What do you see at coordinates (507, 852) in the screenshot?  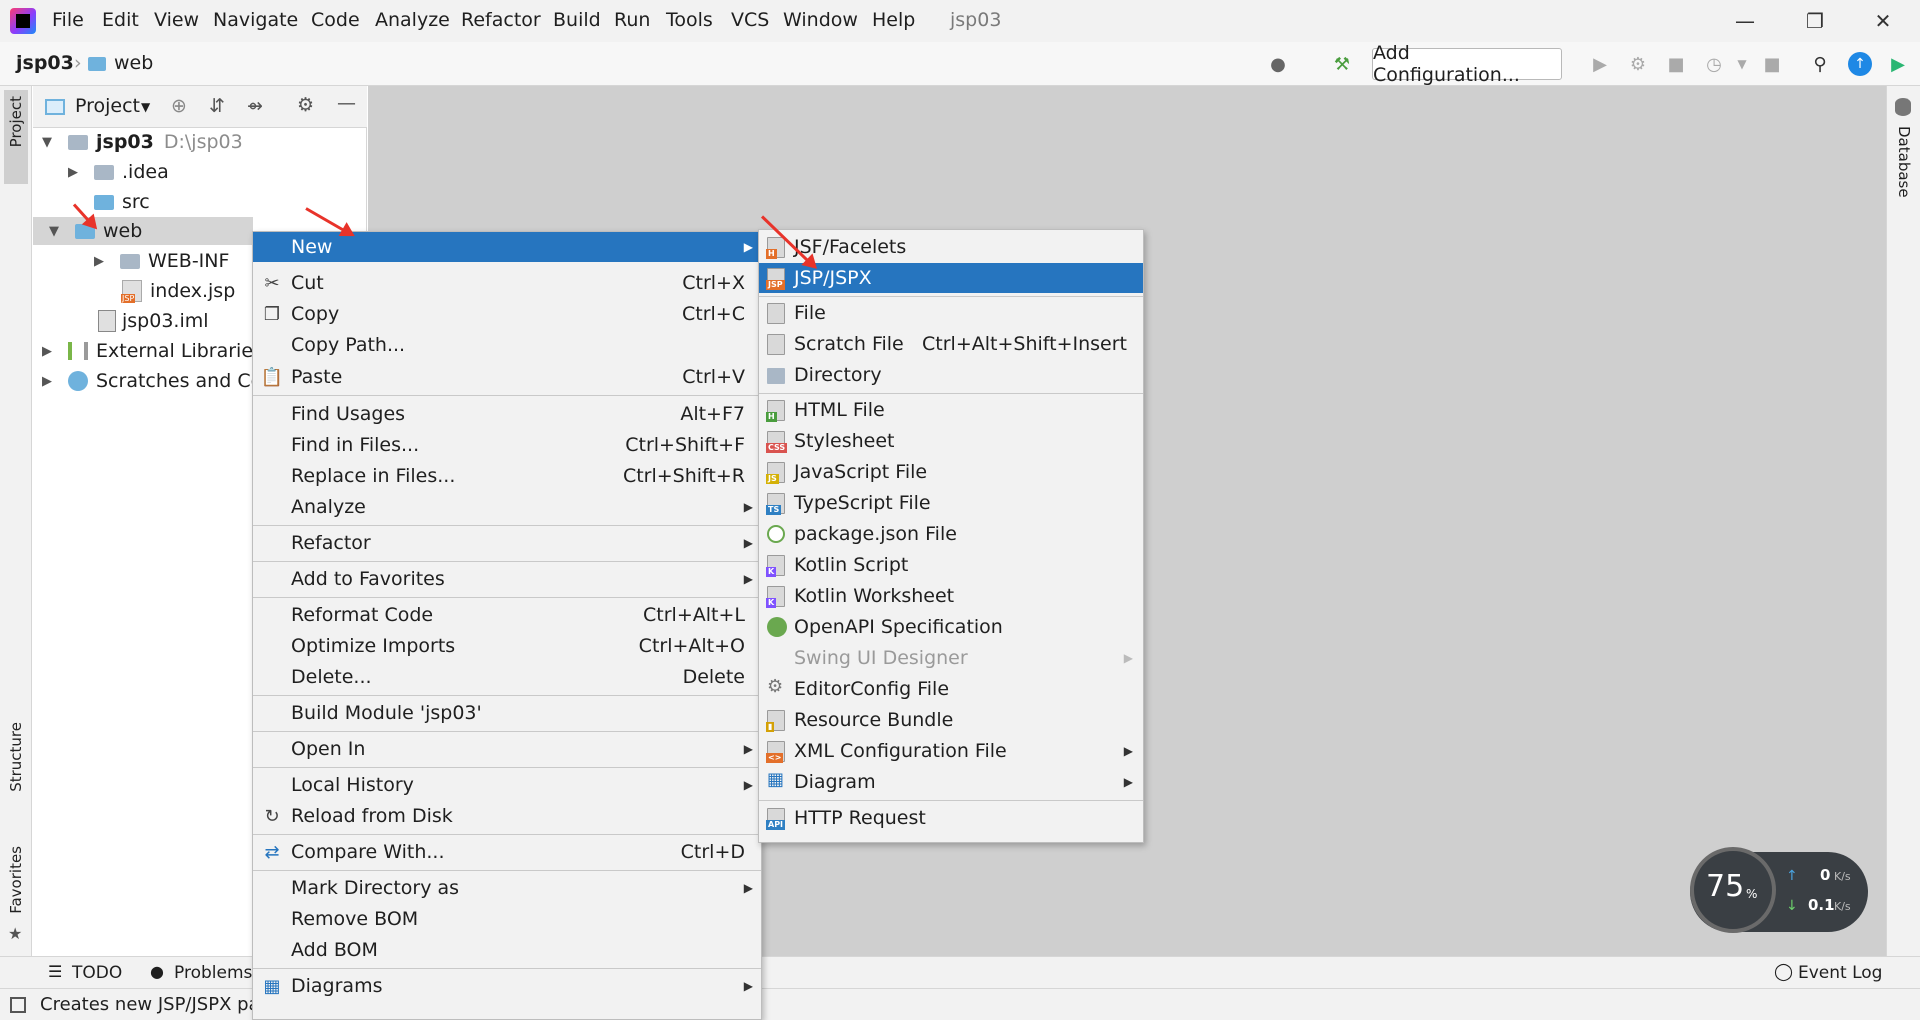 I see `menu-item-compare-with: ⇄ Compare With... Ctrl+D` at bounding box center [507, 852].